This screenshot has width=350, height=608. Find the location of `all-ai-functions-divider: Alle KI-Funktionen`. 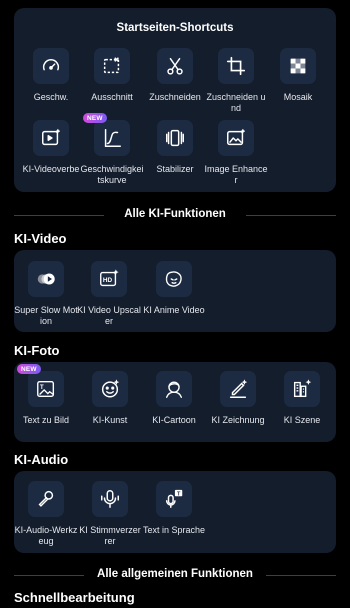

all-ai-functions-divider: Alle KI-Funktionen is located at coordinates (175, 215).